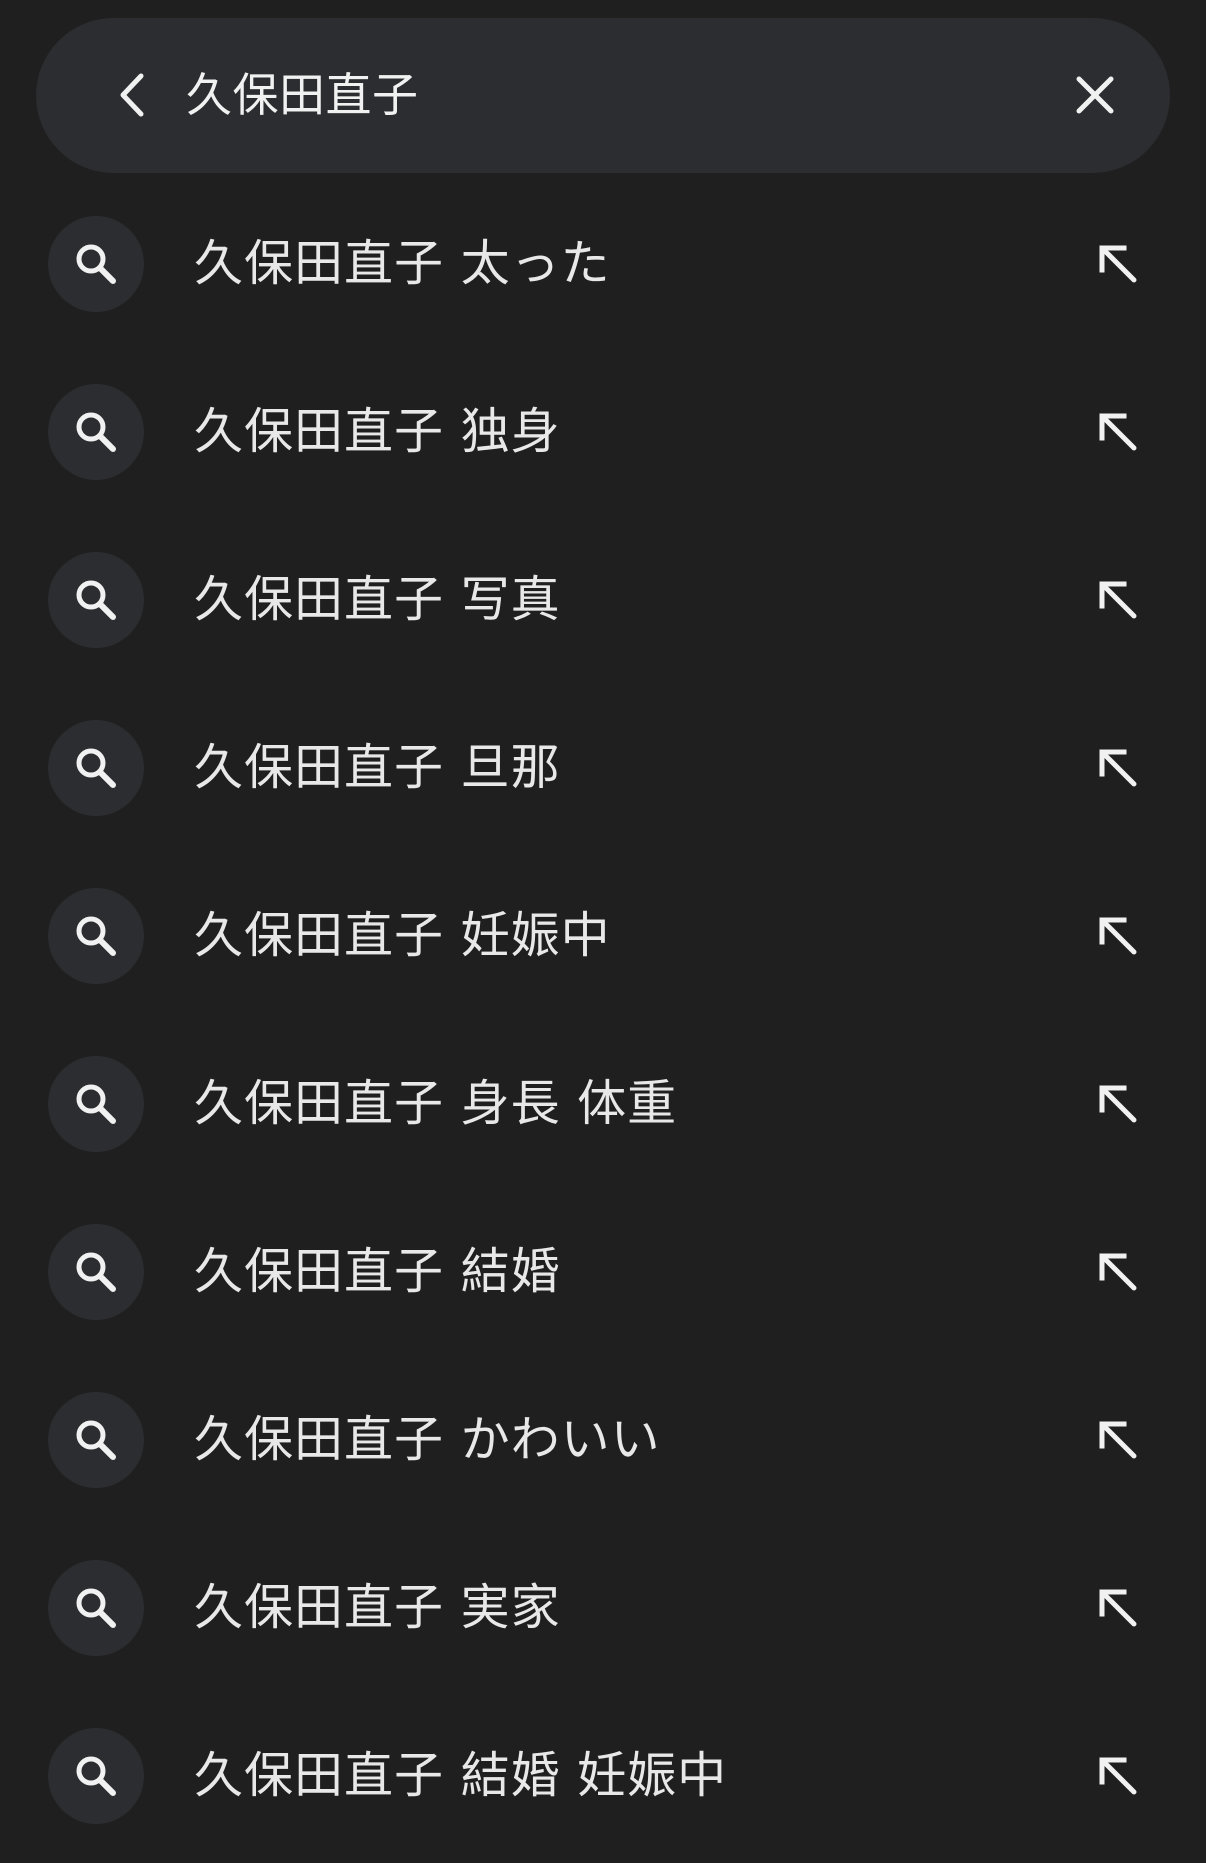  What do you see at coordinates (302, 95) in the screenshot?
I see `search-input: 久保田直子` at bounding box center [302, 95].